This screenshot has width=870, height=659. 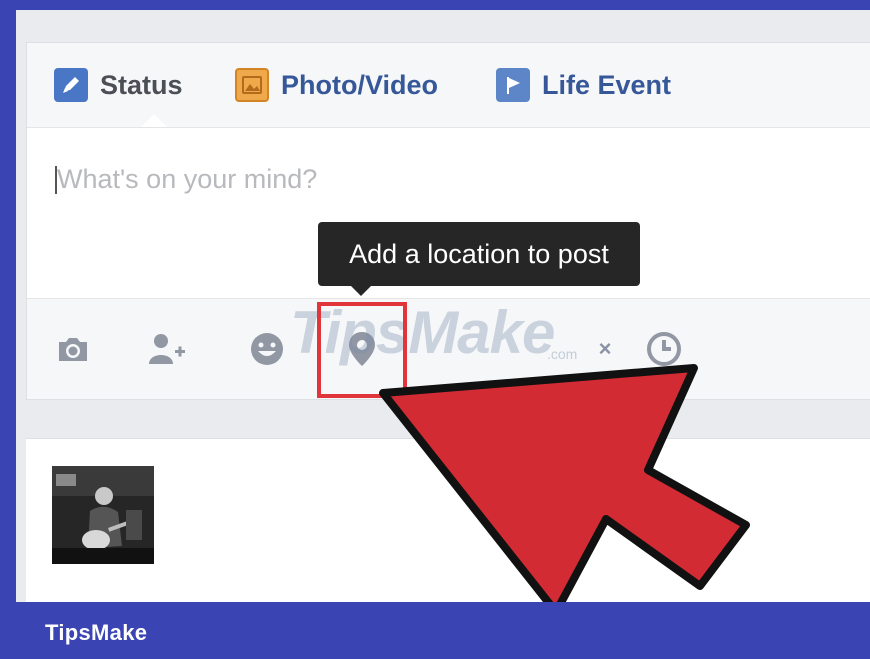 I want to click on brand-logo: TipsMake, so click(x=96, y=632).